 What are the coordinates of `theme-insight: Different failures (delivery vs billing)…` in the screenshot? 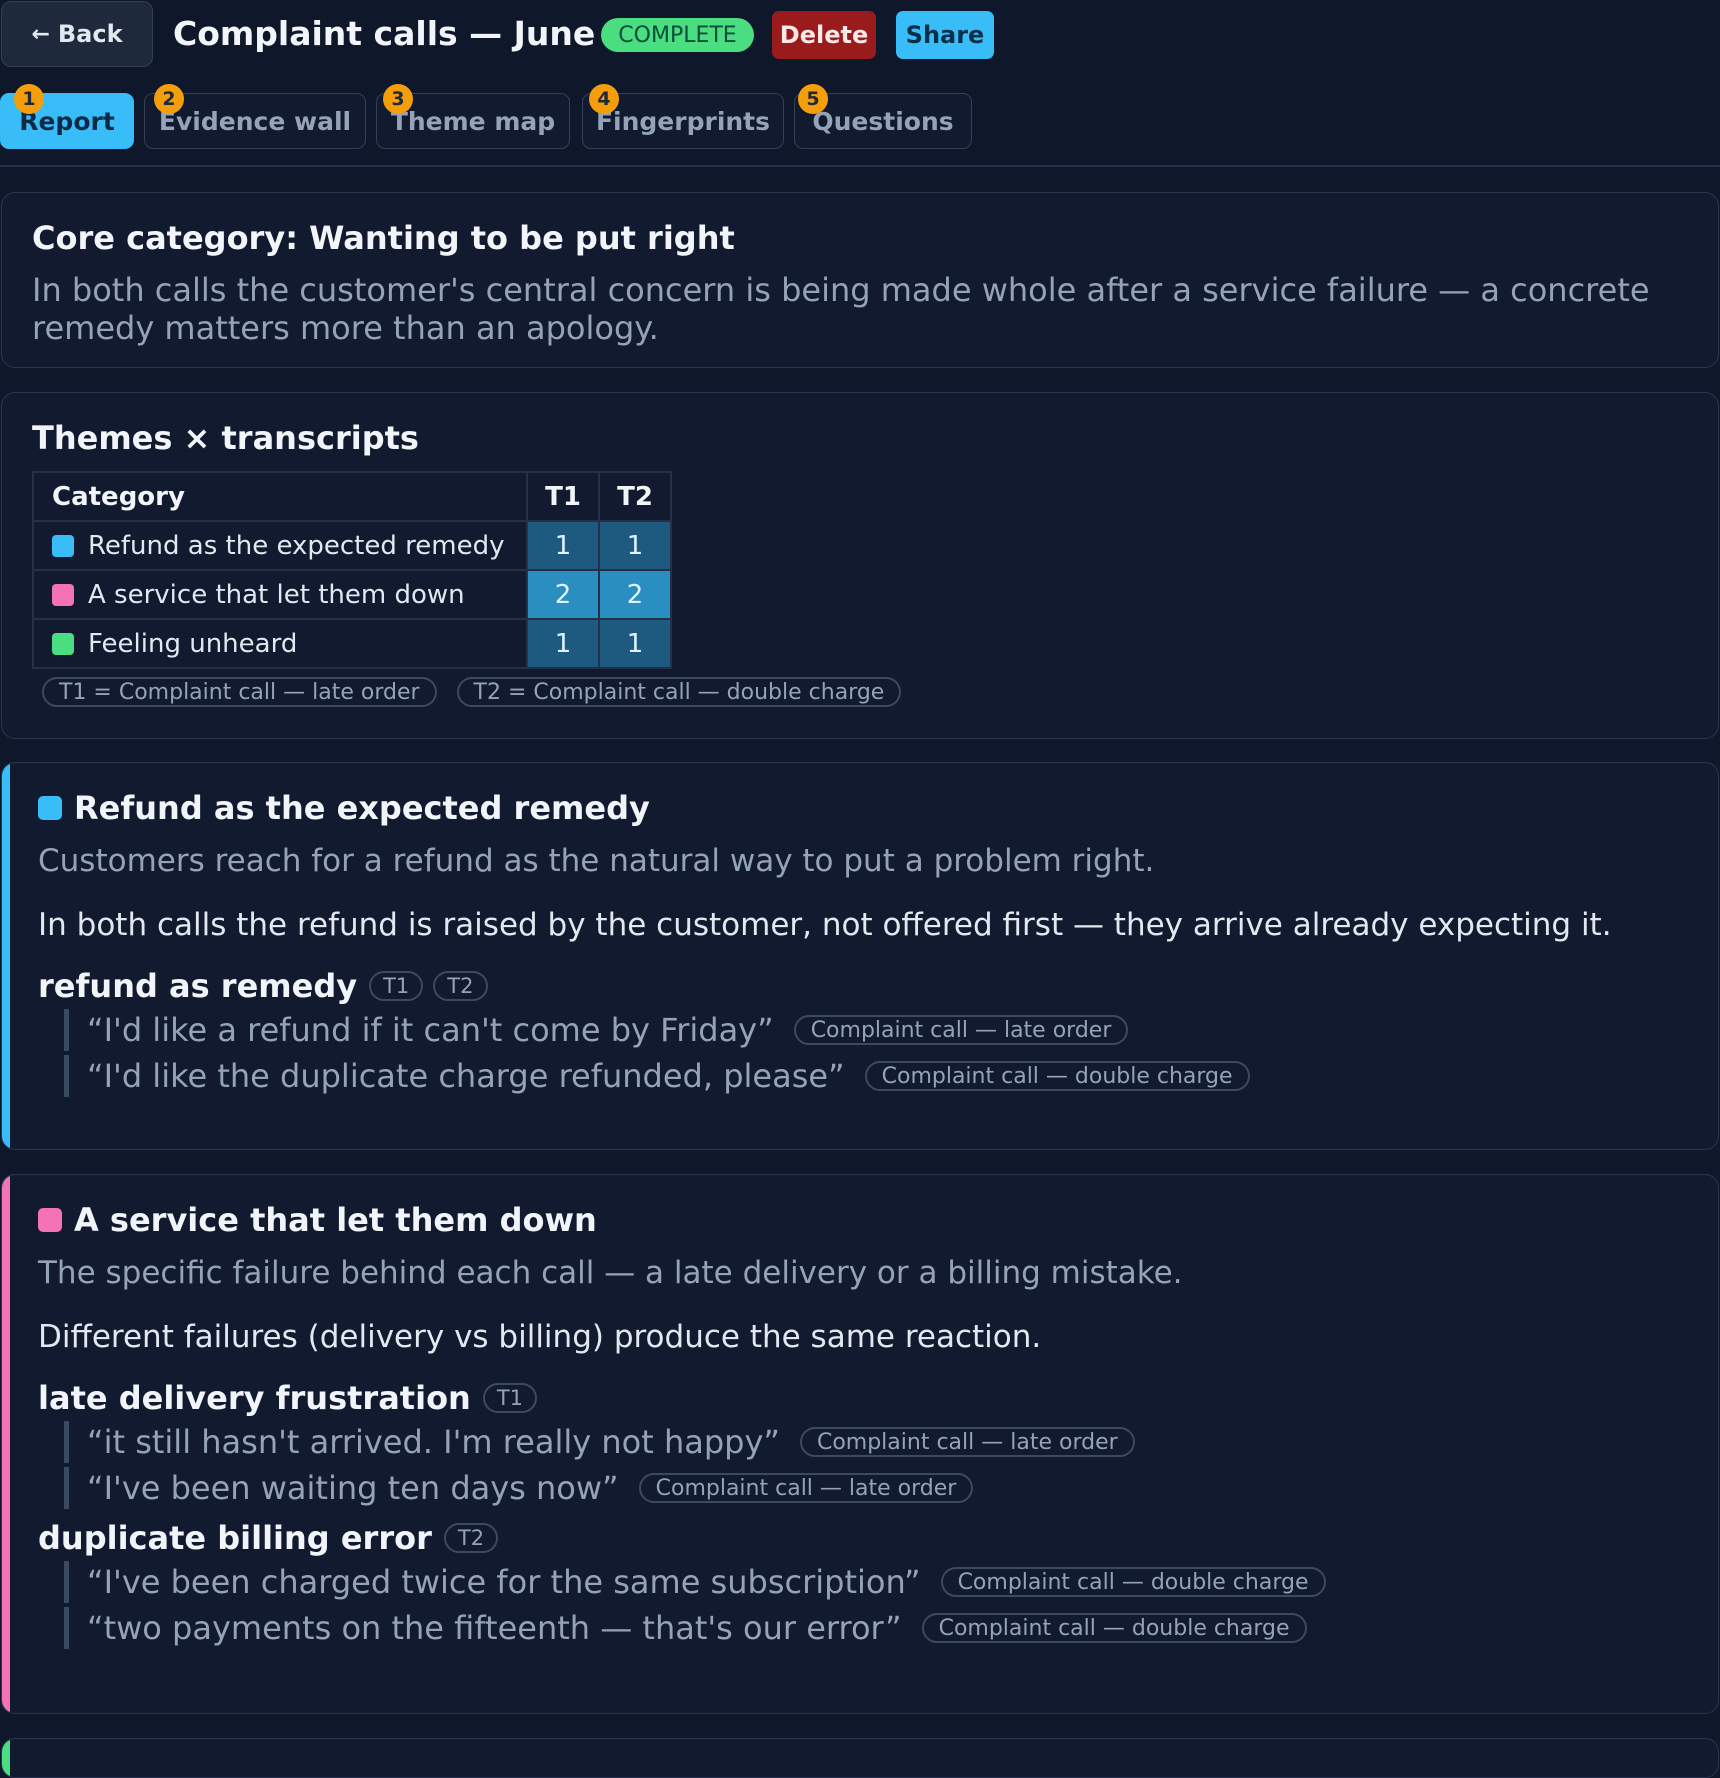 It's located at (540, 1337).